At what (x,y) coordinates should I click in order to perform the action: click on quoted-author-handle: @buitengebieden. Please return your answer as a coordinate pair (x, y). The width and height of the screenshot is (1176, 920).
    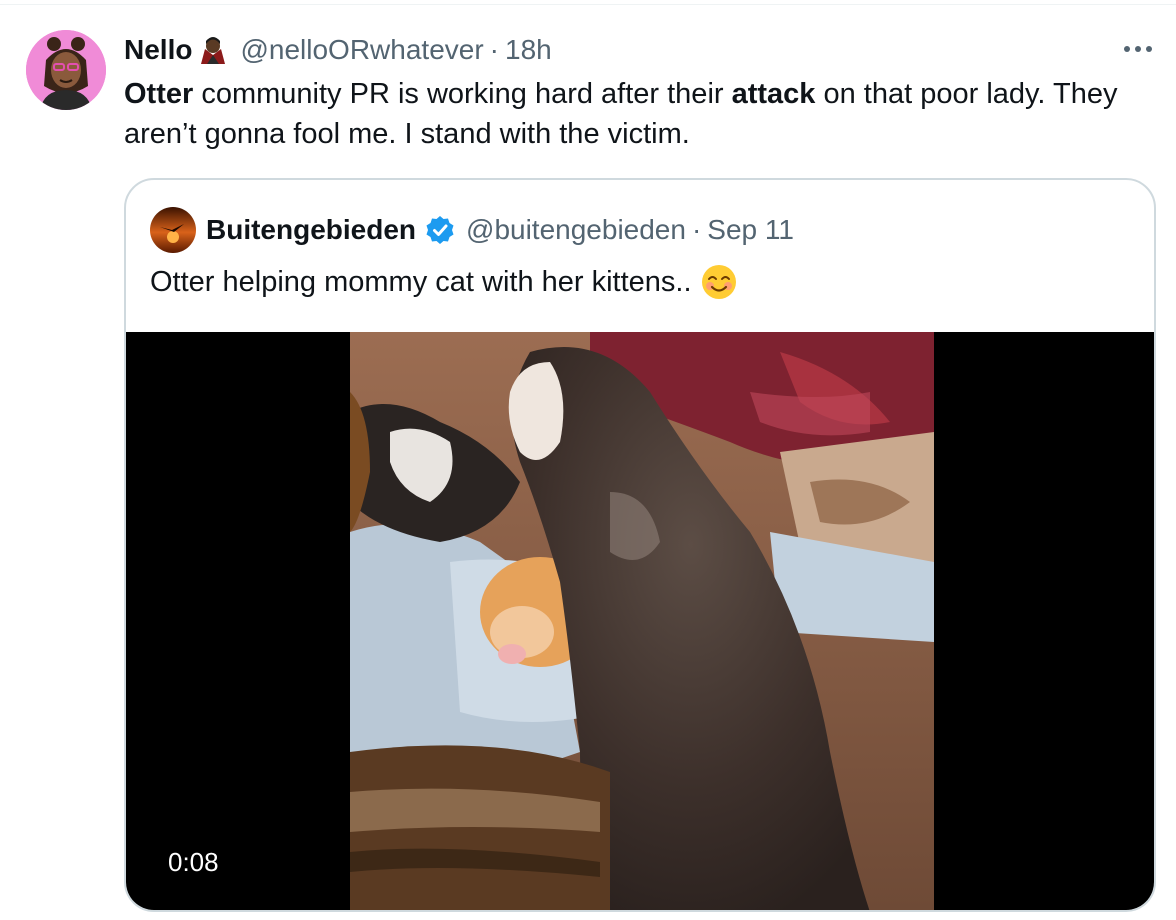
    Looking at the image, I should click on (576, 230).